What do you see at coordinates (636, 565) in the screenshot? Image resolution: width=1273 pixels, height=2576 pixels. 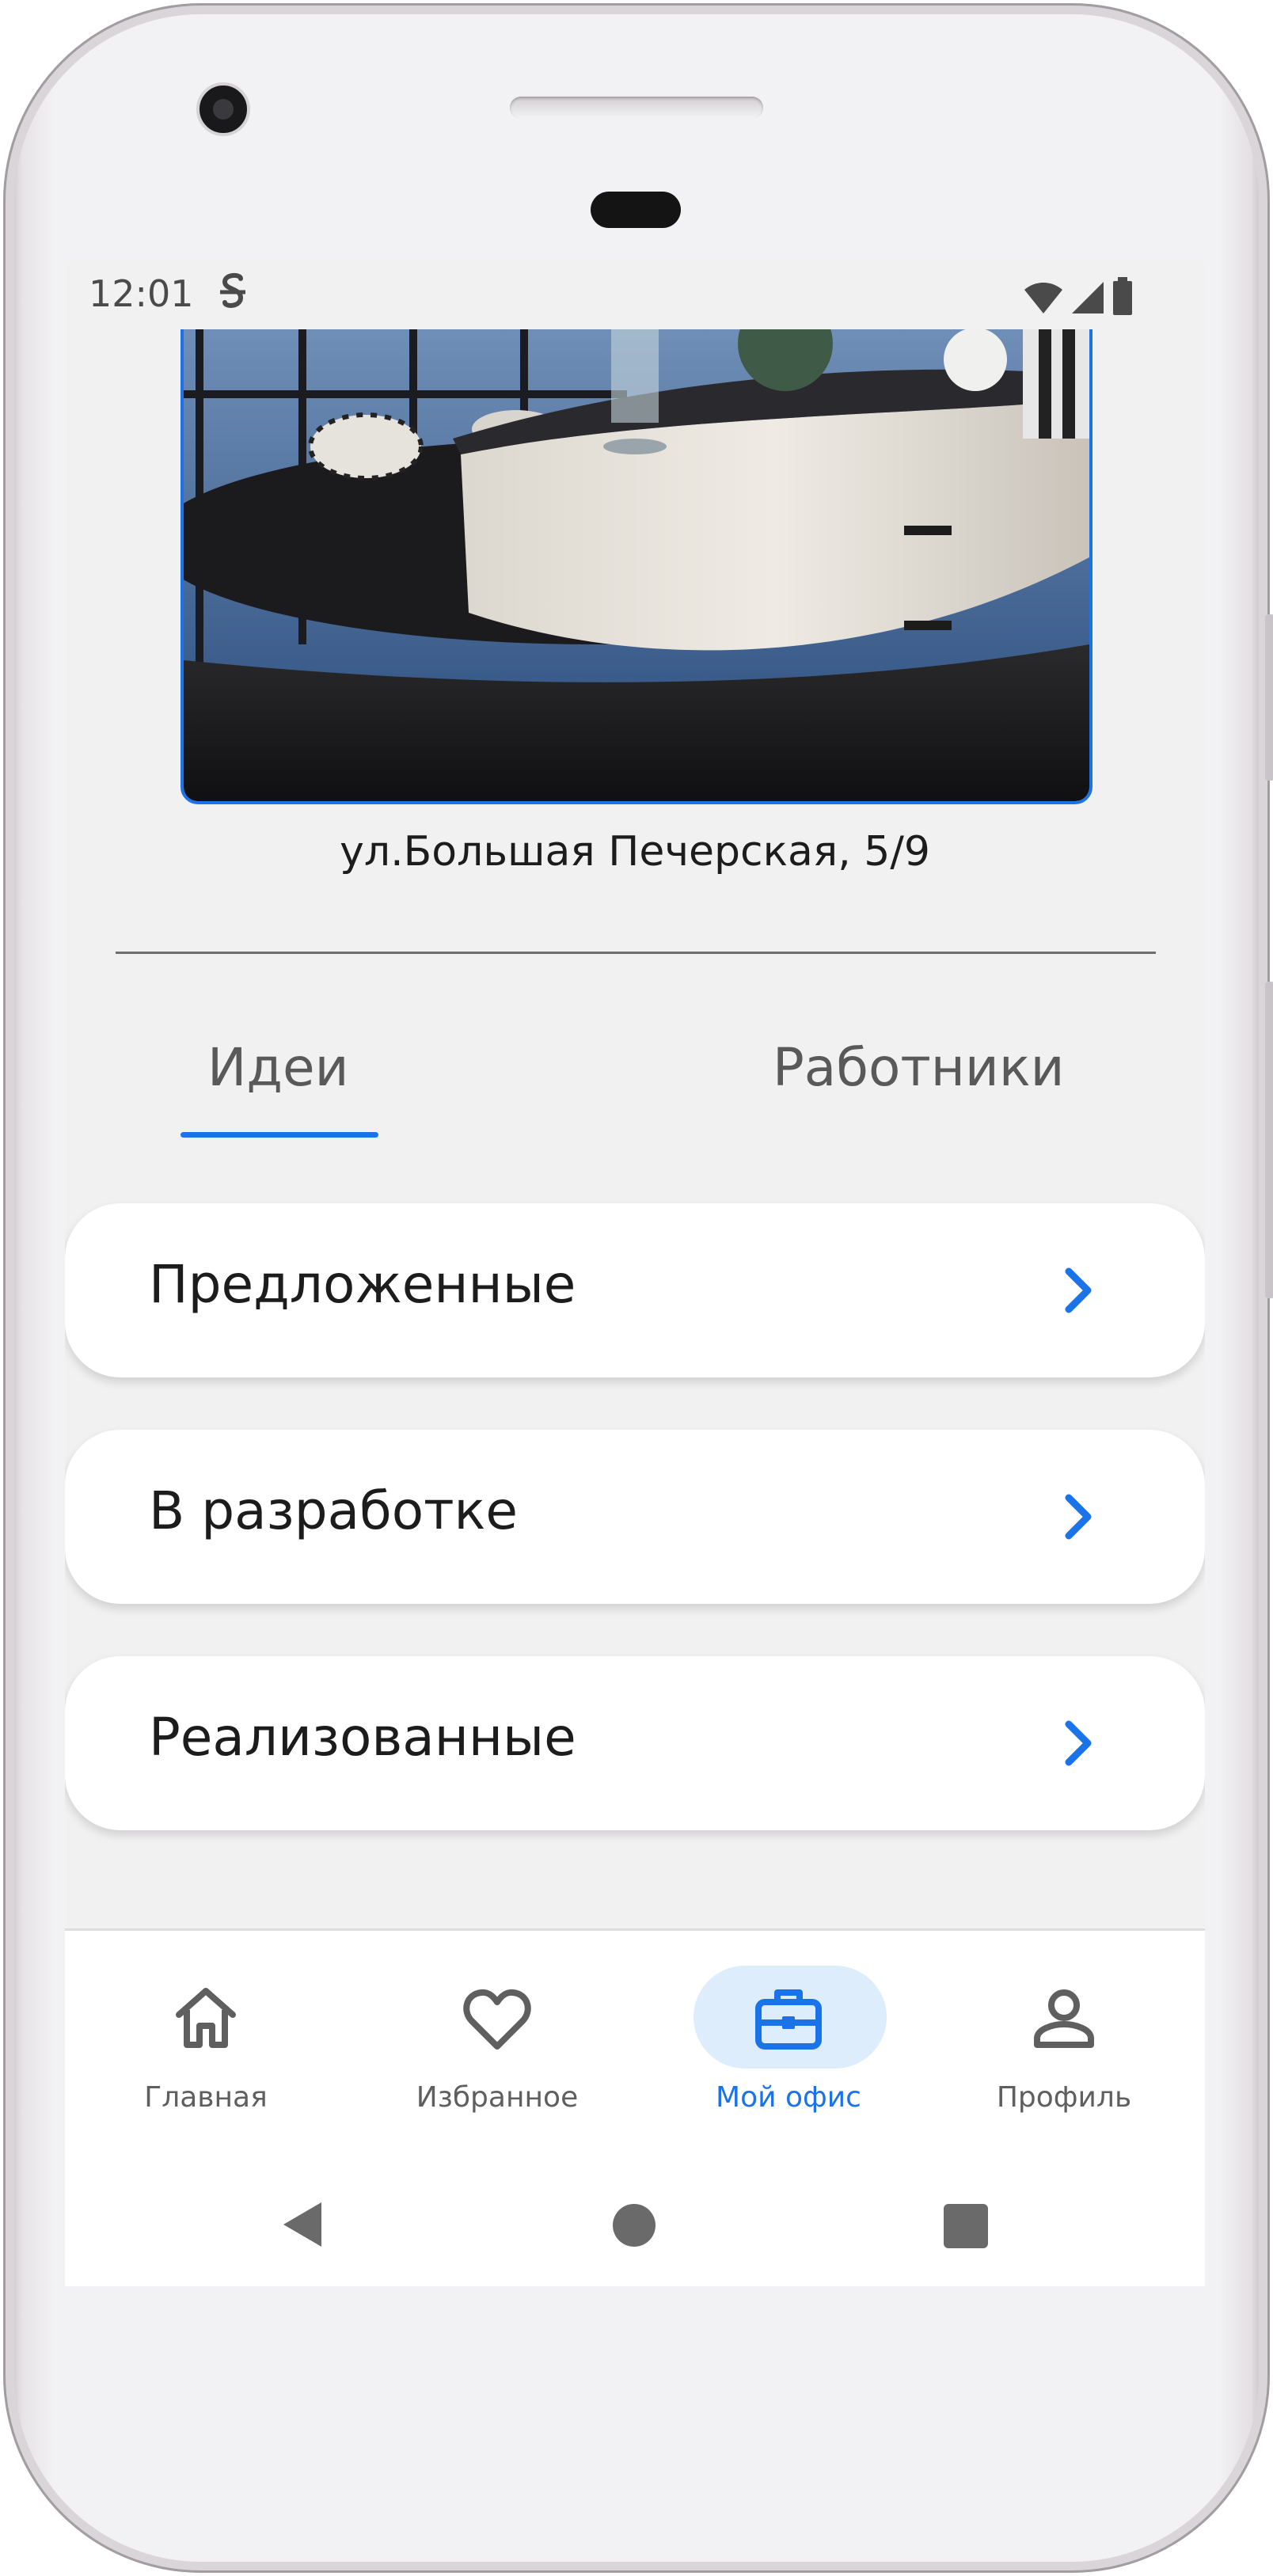 I see `office-photo` at bounding box center [636, 565].